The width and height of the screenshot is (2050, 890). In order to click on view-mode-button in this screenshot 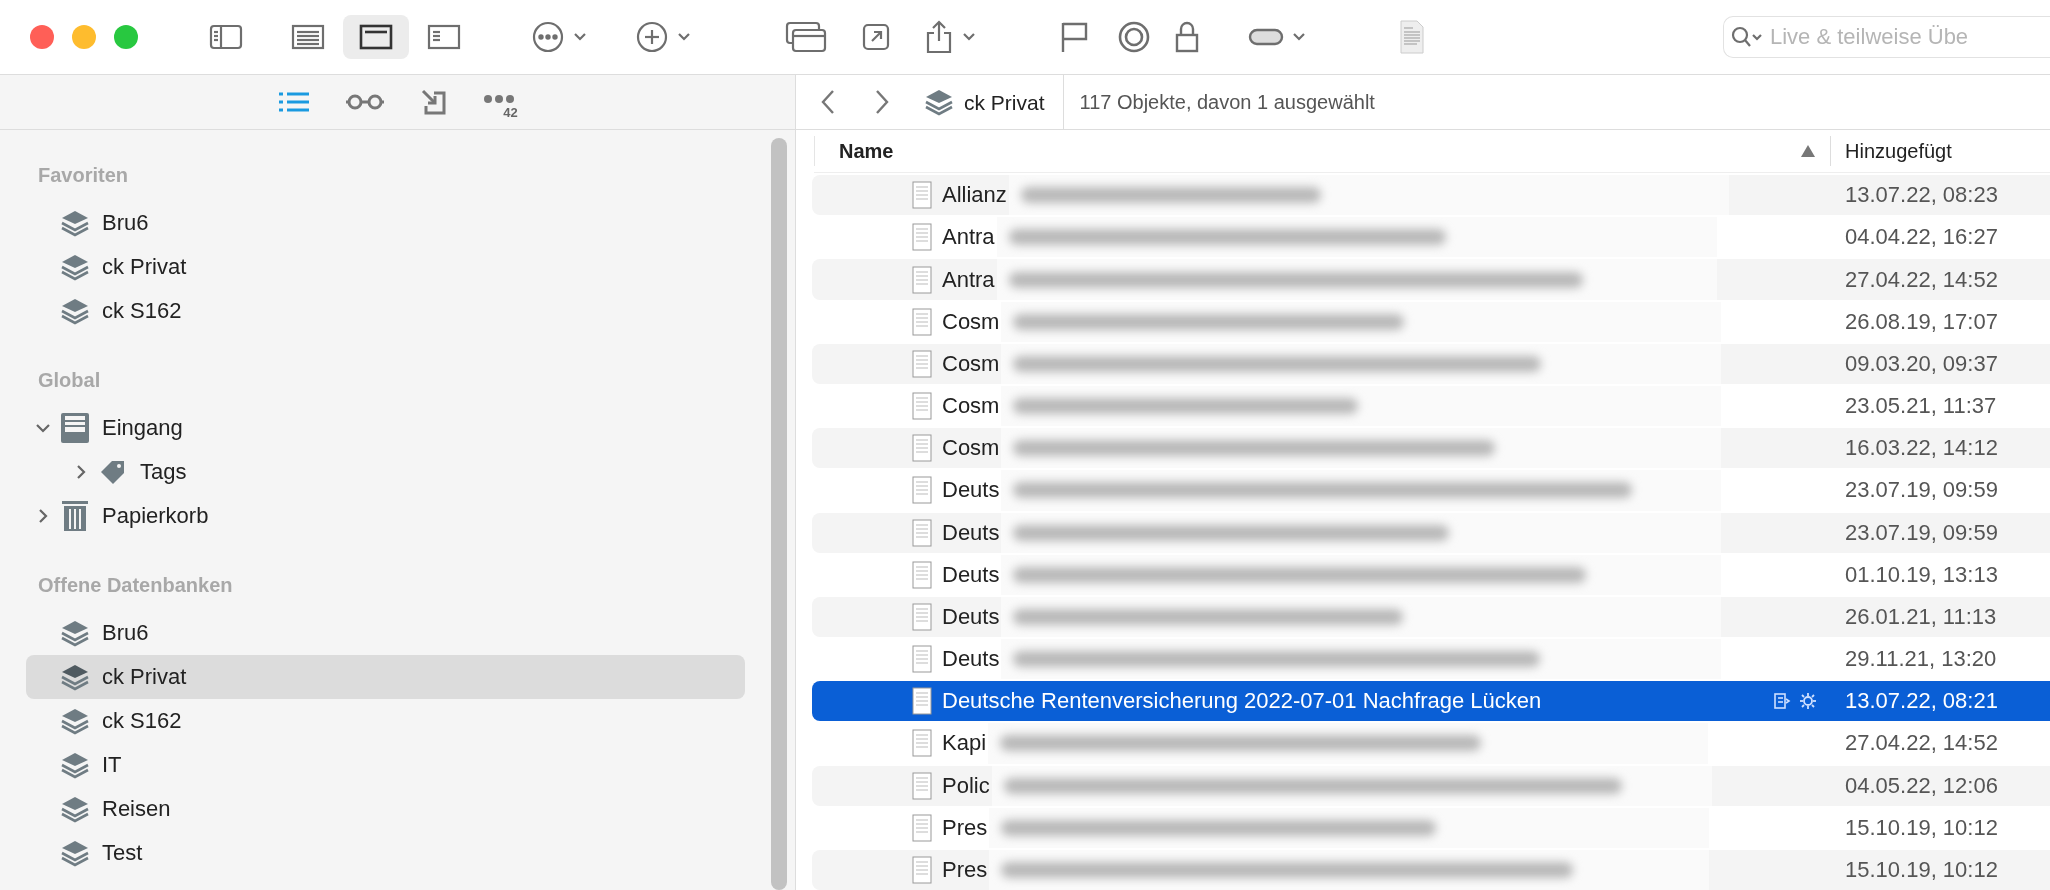, I will do `click(376, 37)`.